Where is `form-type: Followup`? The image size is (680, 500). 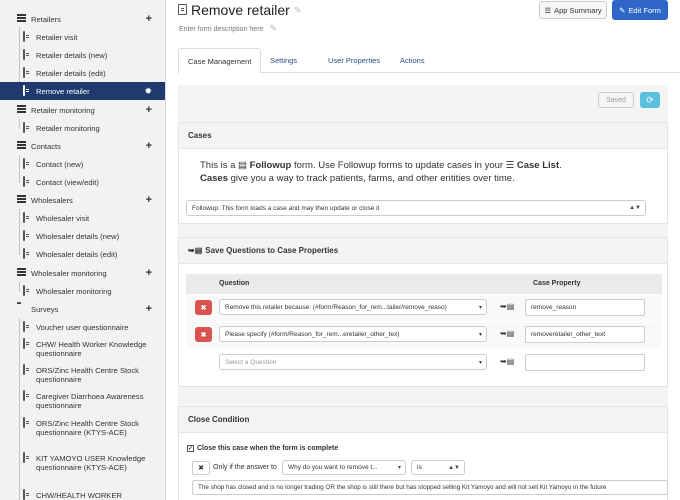
form-type: Followup is located at coordinates (270, 165).